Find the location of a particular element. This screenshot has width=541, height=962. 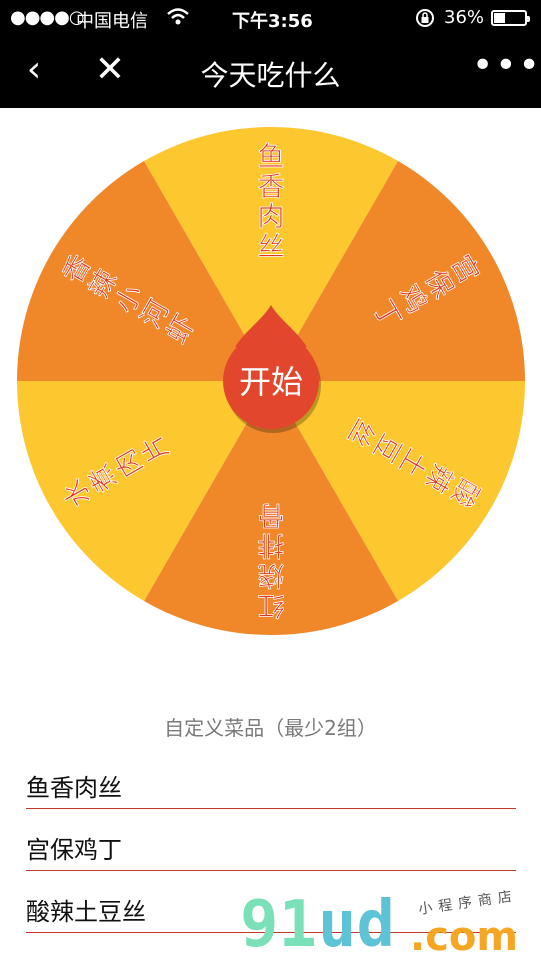

clock-time: 下午3:56 is located at coordinates (272, 21).